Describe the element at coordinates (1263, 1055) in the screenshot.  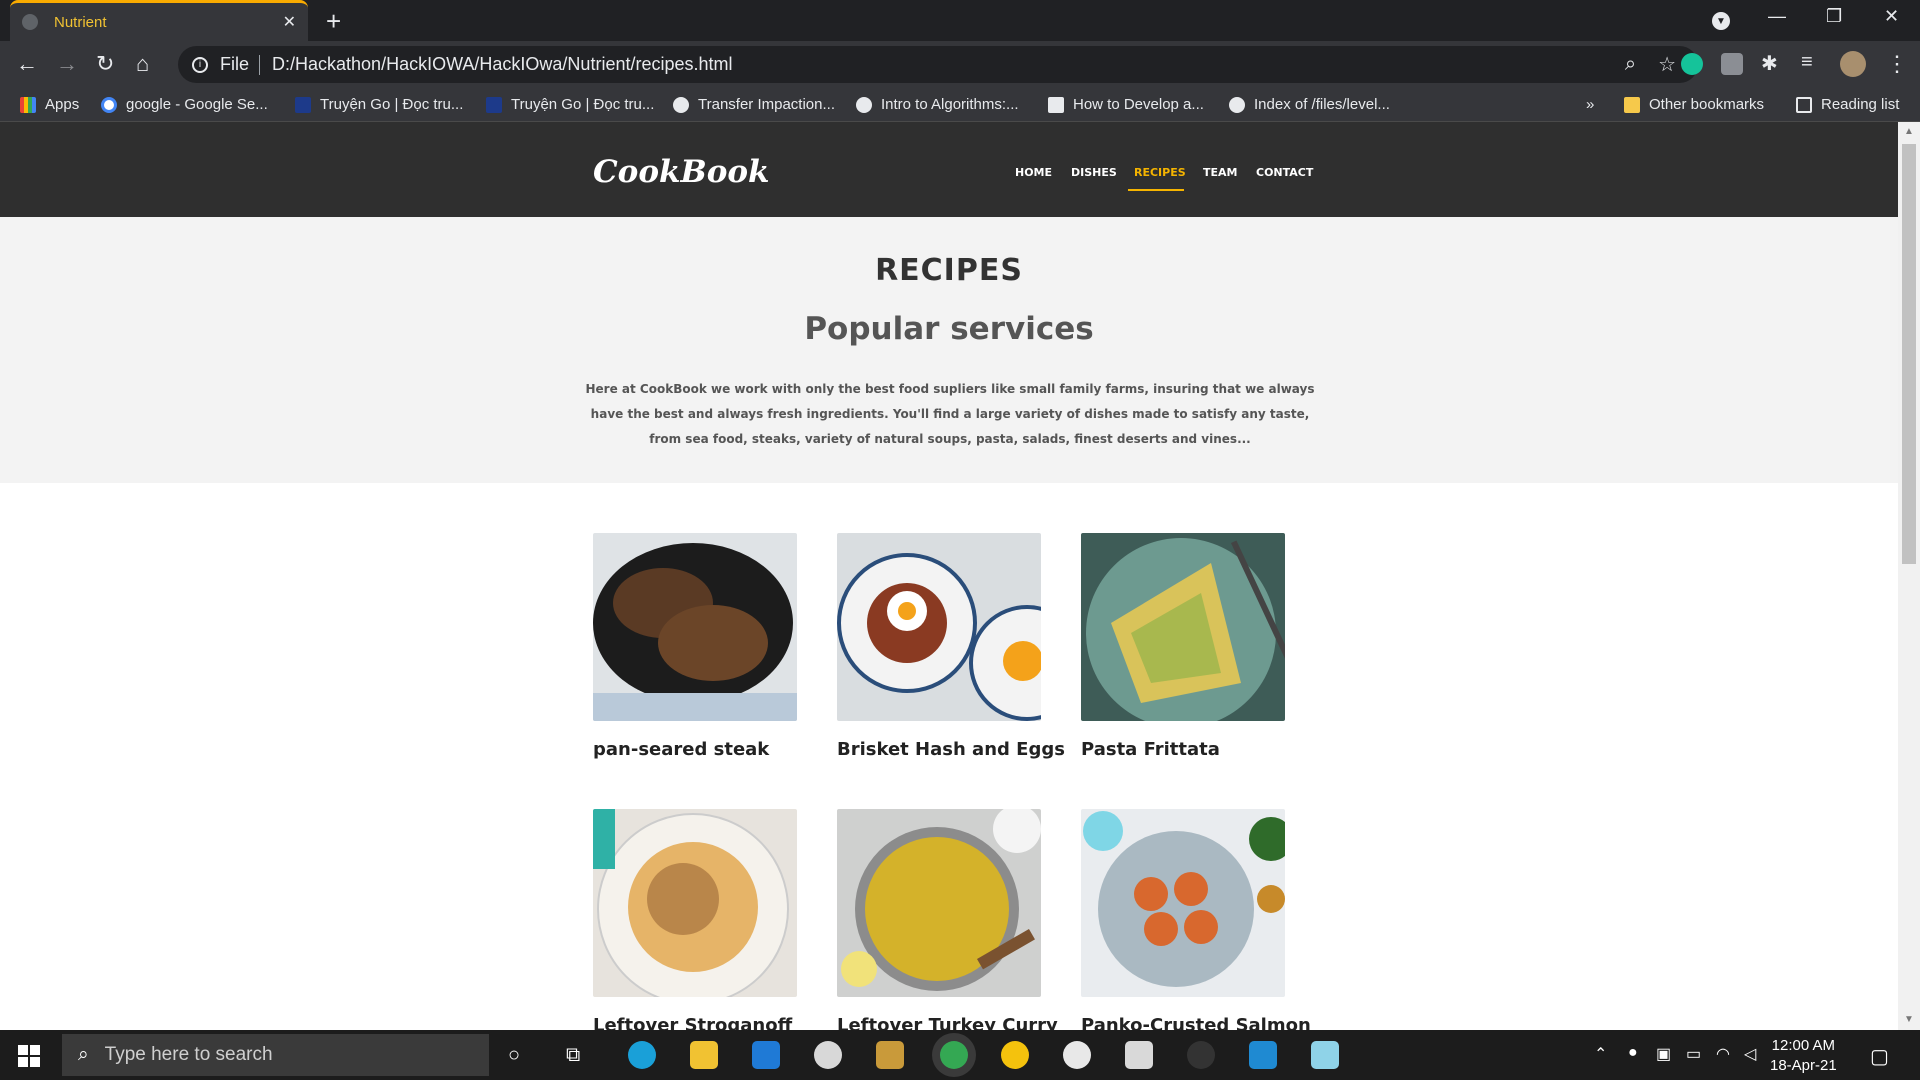
I see `vscode-icon` at that location.